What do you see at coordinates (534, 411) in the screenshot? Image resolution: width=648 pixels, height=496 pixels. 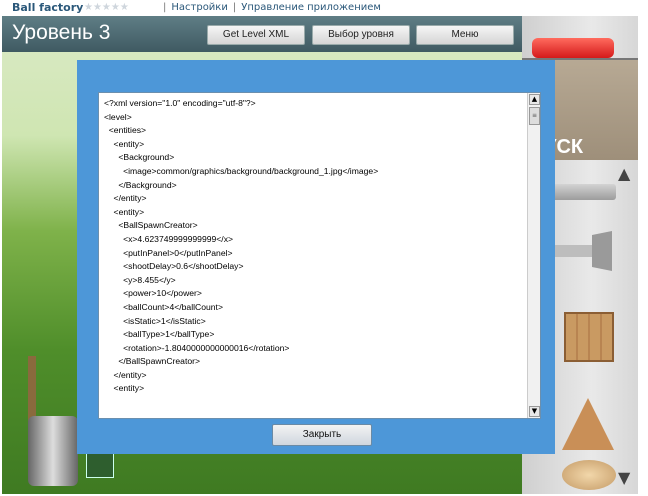 I see `scroll-down-icon: ▼` at bounding box center [534, 411].